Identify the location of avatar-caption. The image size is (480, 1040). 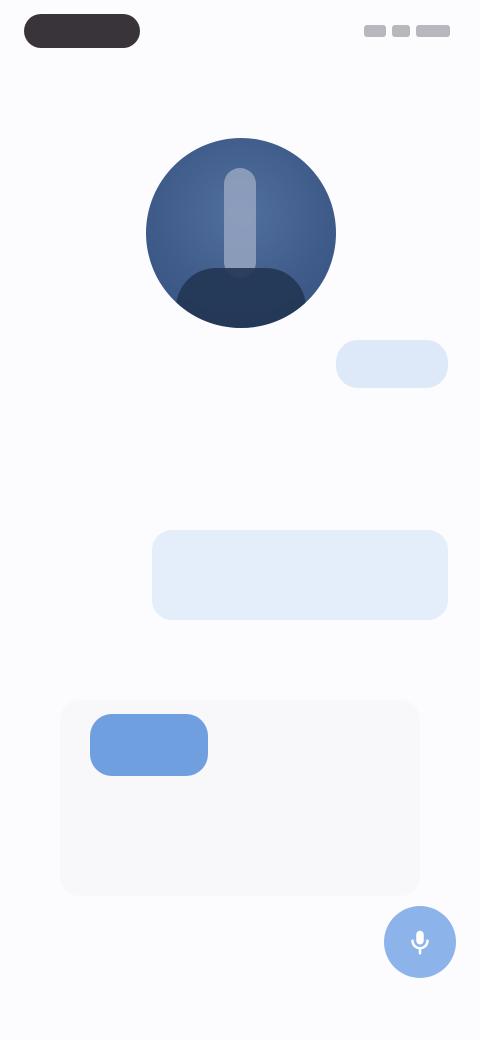
(88, 301).